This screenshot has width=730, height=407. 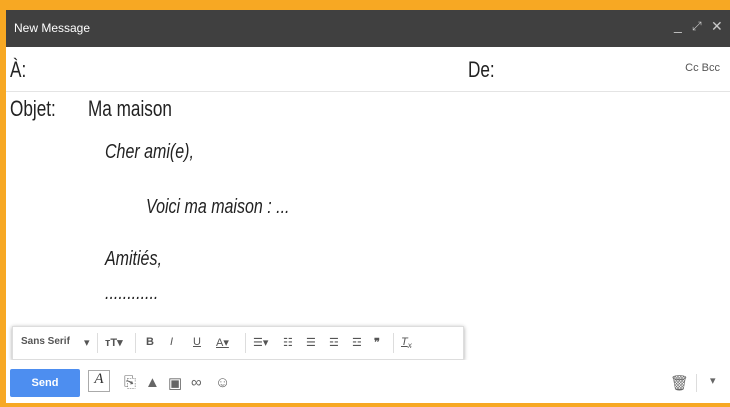 What do you see at coordinates (406, 343) in the screenshot?
I see `remove-formatting-icon: Tx` at bounding box center [406, 343].